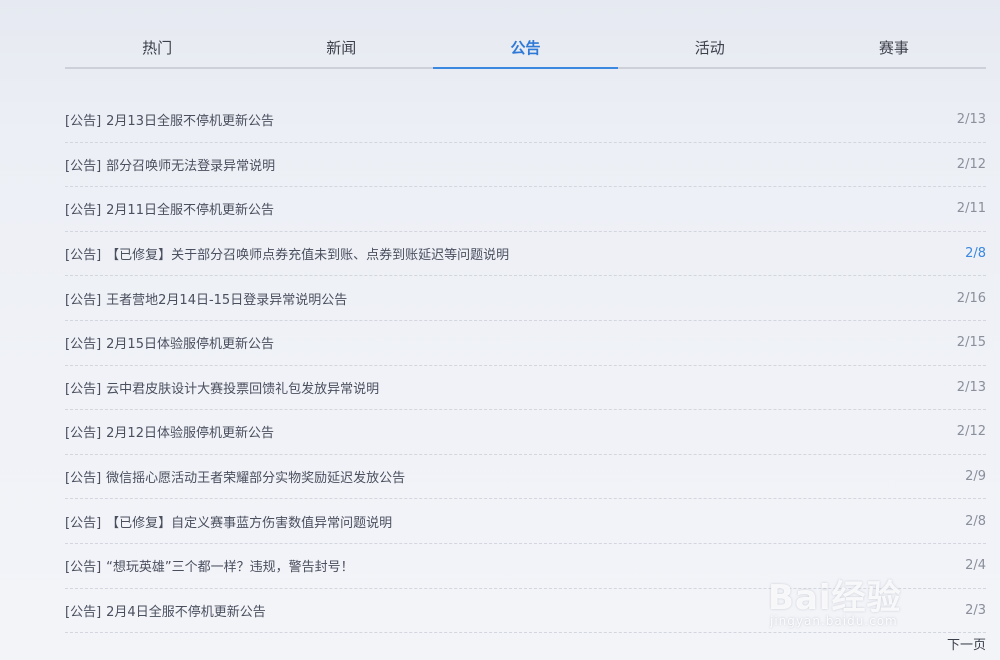 The height and width of the screenshot is (660, 1000). I want to click on next-page-link: 下一页, so click(966, 643).